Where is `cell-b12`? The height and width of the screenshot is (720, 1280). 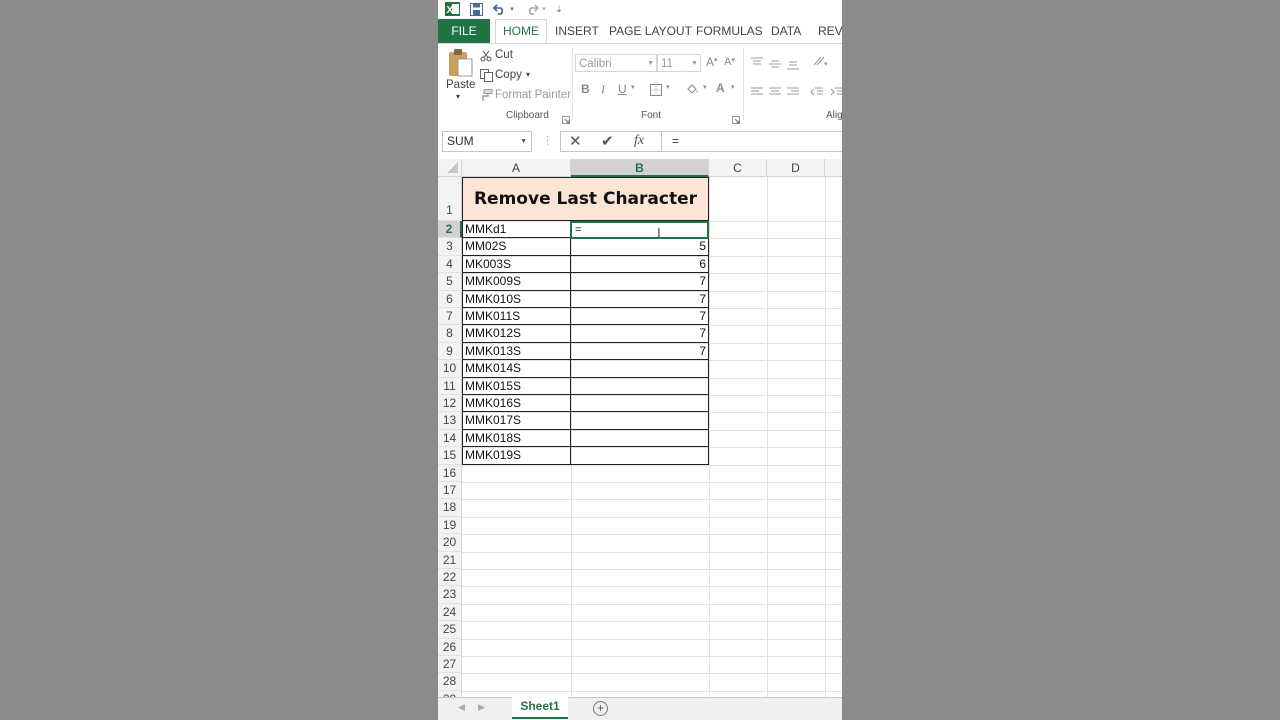 cell-b12 is located at coordinates (640, 404).